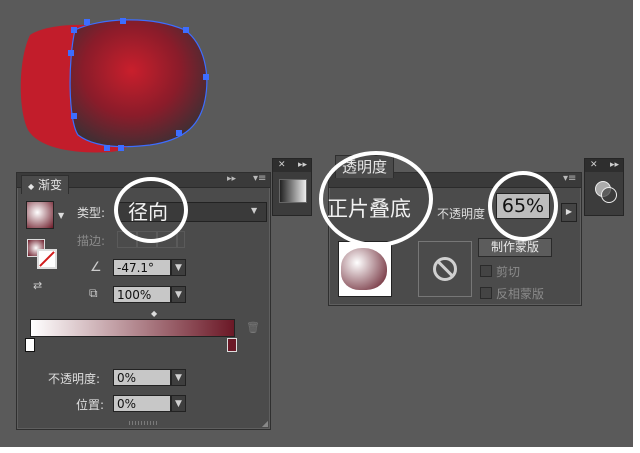  What do you see at coordinates (142, 377) in the screenshot?
I see `stop-opacity-field: 0%` at bounding box center [142, 377].